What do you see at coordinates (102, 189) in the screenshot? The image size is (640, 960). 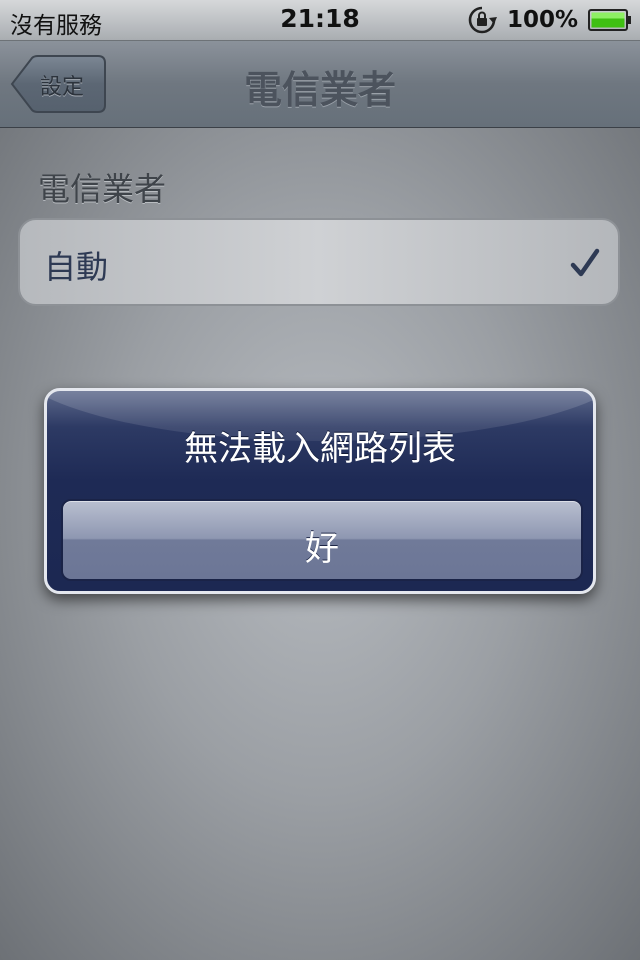 I see `section-header: 電信業者` at bounding box center [102, 189].